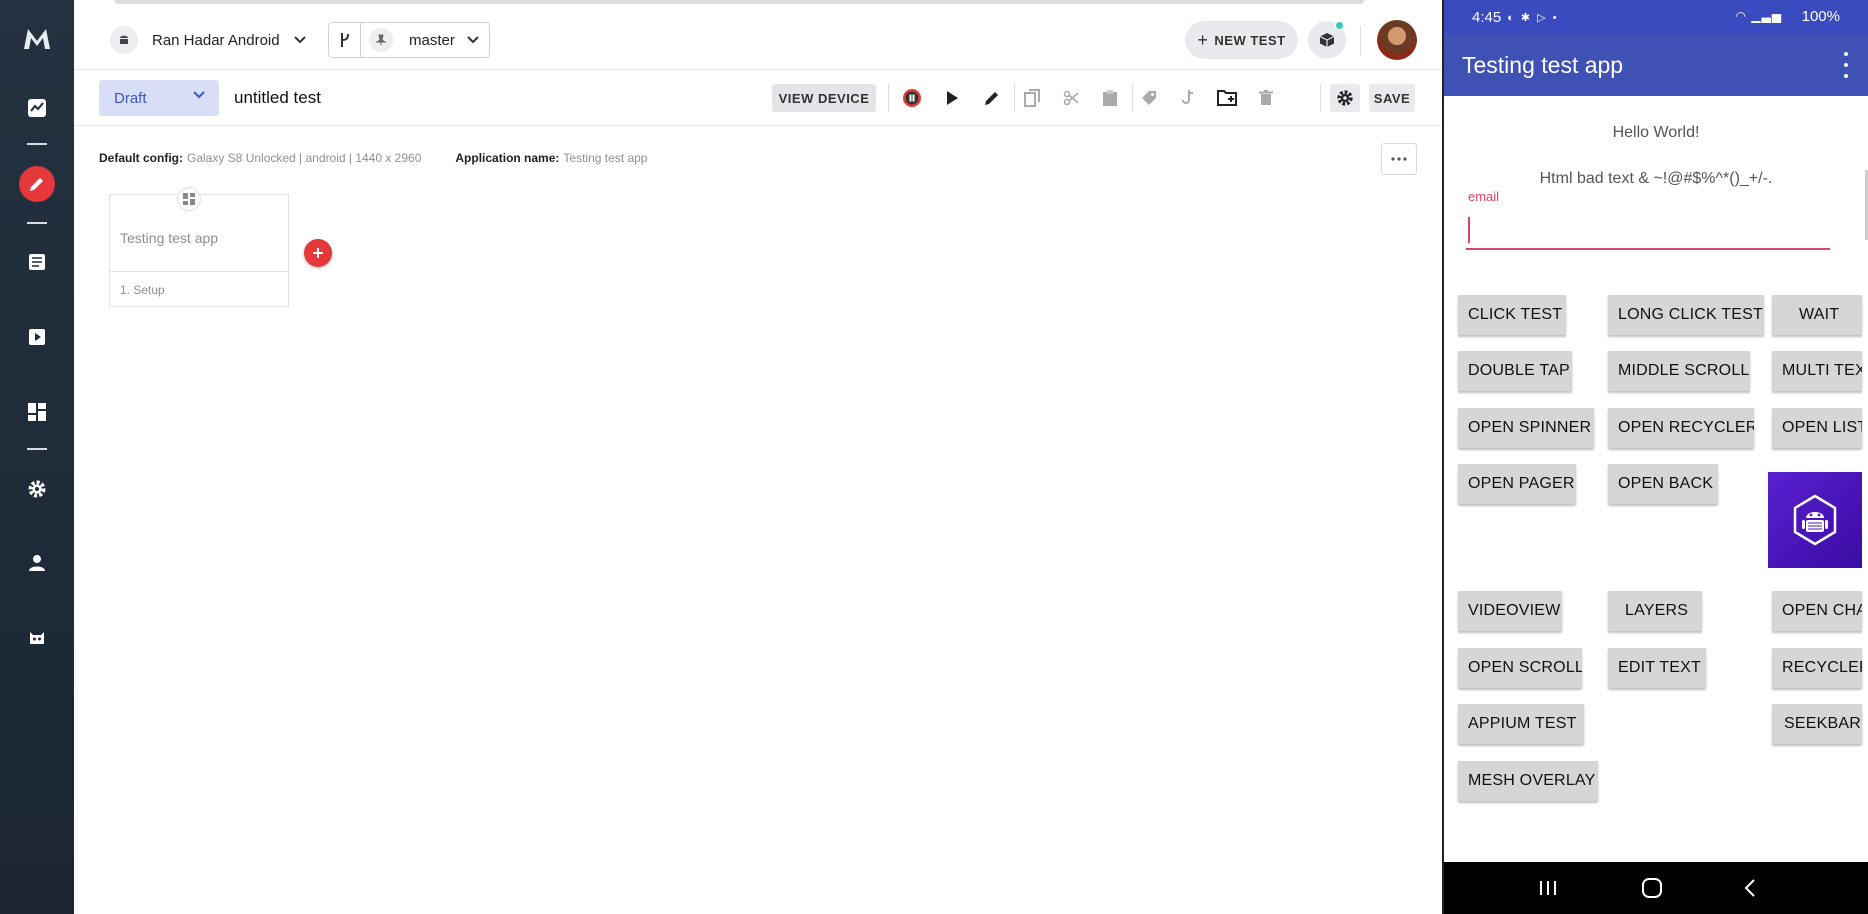 The width and height of the screenshot is (1868, 914). What do you see at coordinates (216, 40) in the screenshot?
I see `project-name: Ran Hadar Android` at bounding box center [216, 40].